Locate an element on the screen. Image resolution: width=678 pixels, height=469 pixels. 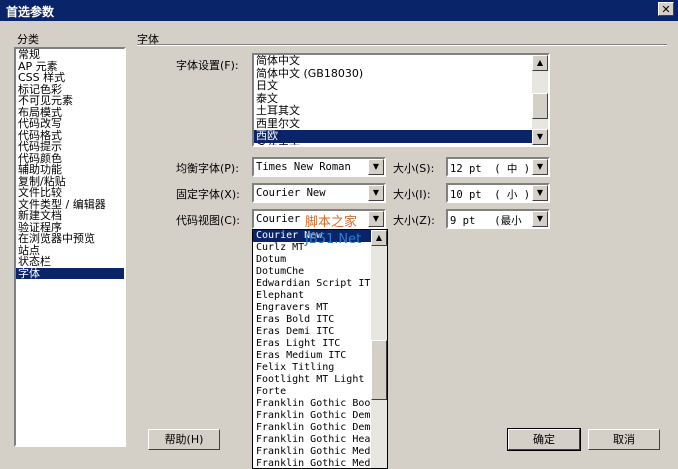
category-item: 新建文档 is located at coordinates (70, 216).